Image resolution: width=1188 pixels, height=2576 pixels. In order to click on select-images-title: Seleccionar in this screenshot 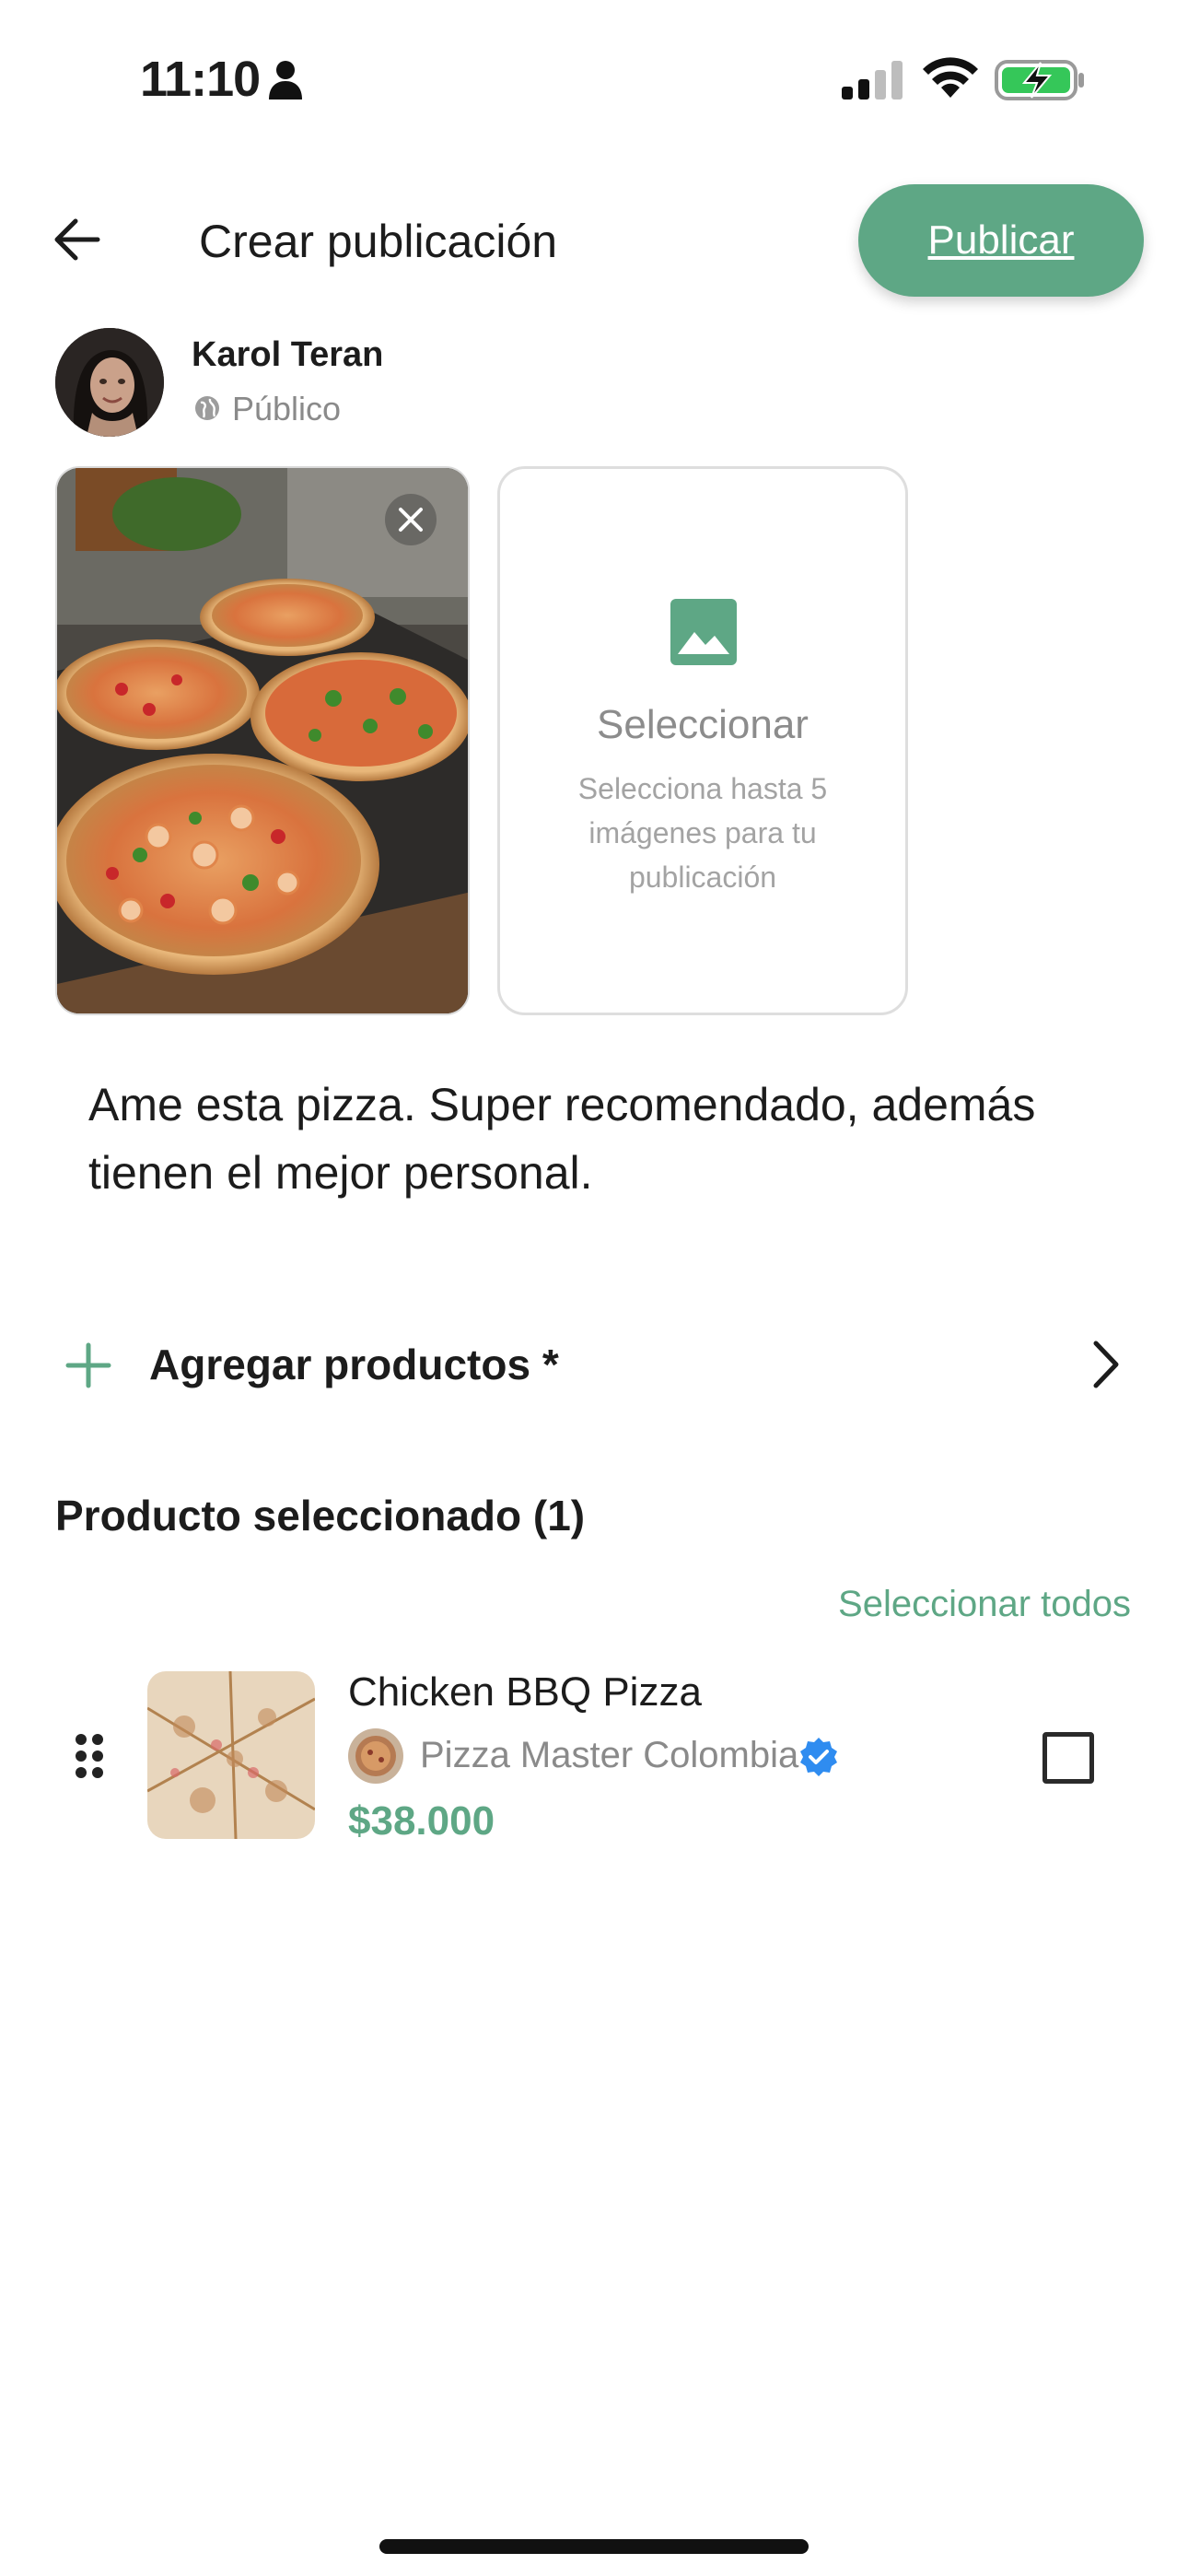, I will do `click(703, 724)`.